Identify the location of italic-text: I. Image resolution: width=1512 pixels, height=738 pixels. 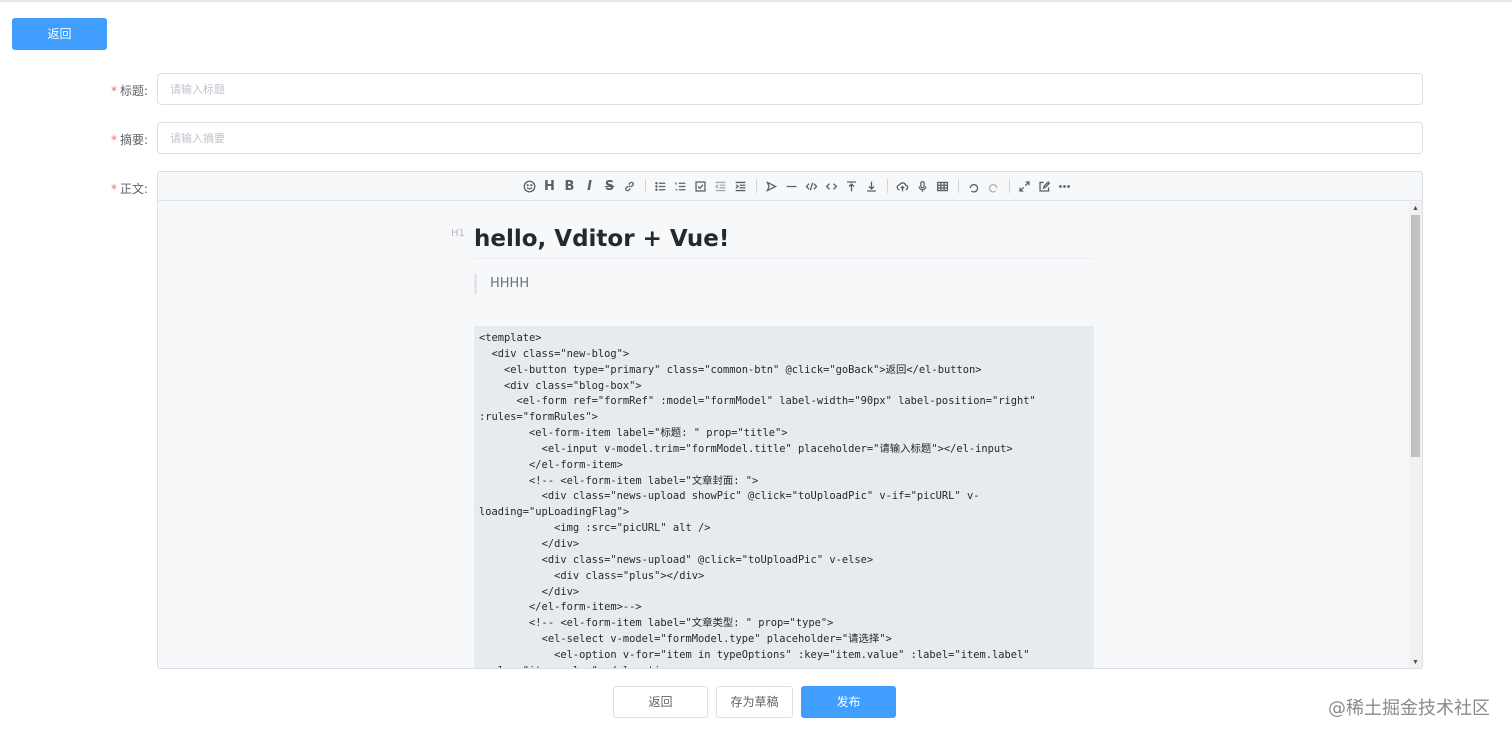
(589, 186).